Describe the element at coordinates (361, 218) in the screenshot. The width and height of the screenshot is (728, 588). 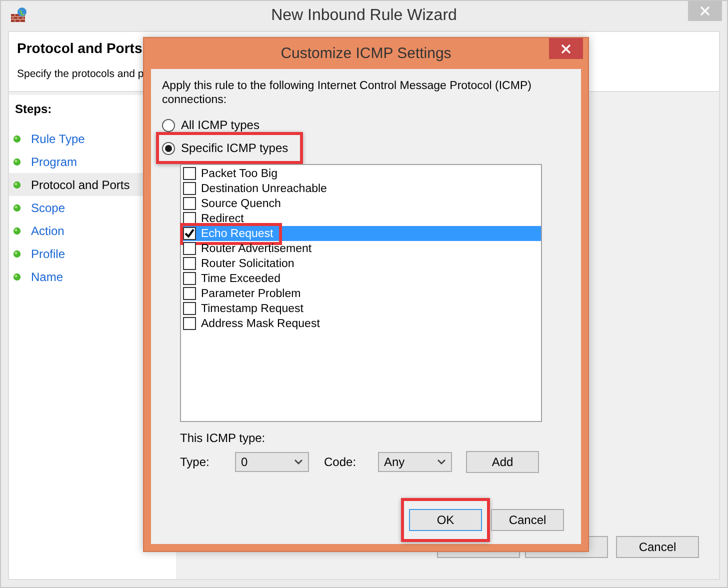
I see `list-item: Redirect` at that location.